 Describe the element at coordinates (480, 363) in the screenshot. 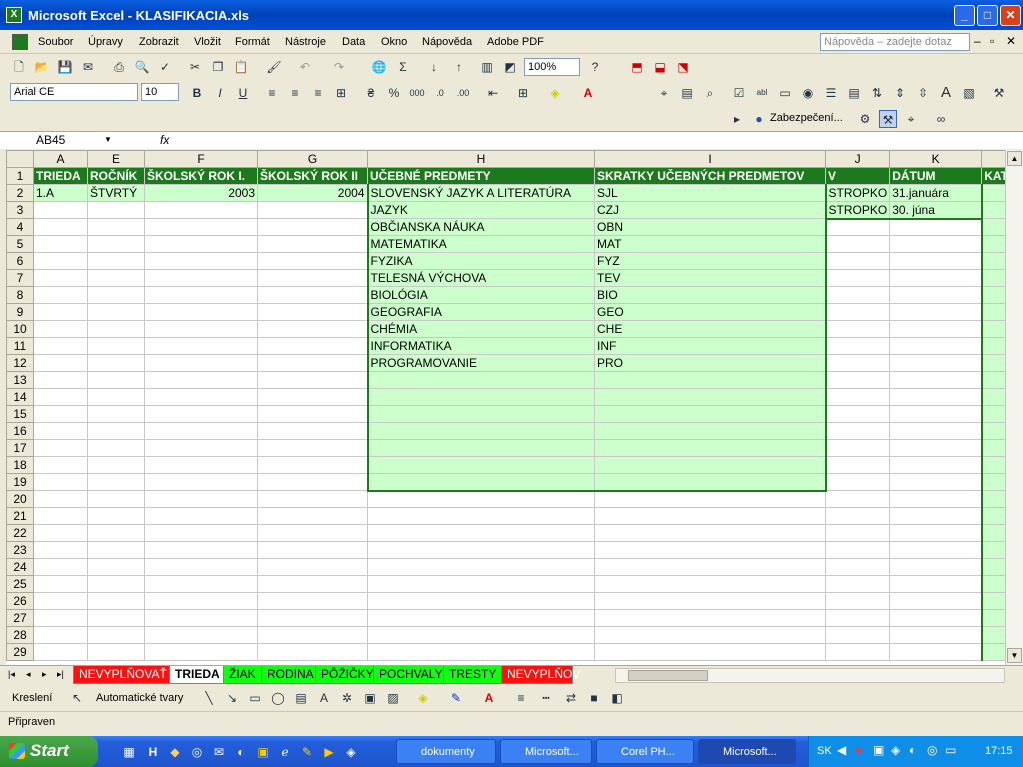

I see `cell: PROGRAMOVANIE` at that location.